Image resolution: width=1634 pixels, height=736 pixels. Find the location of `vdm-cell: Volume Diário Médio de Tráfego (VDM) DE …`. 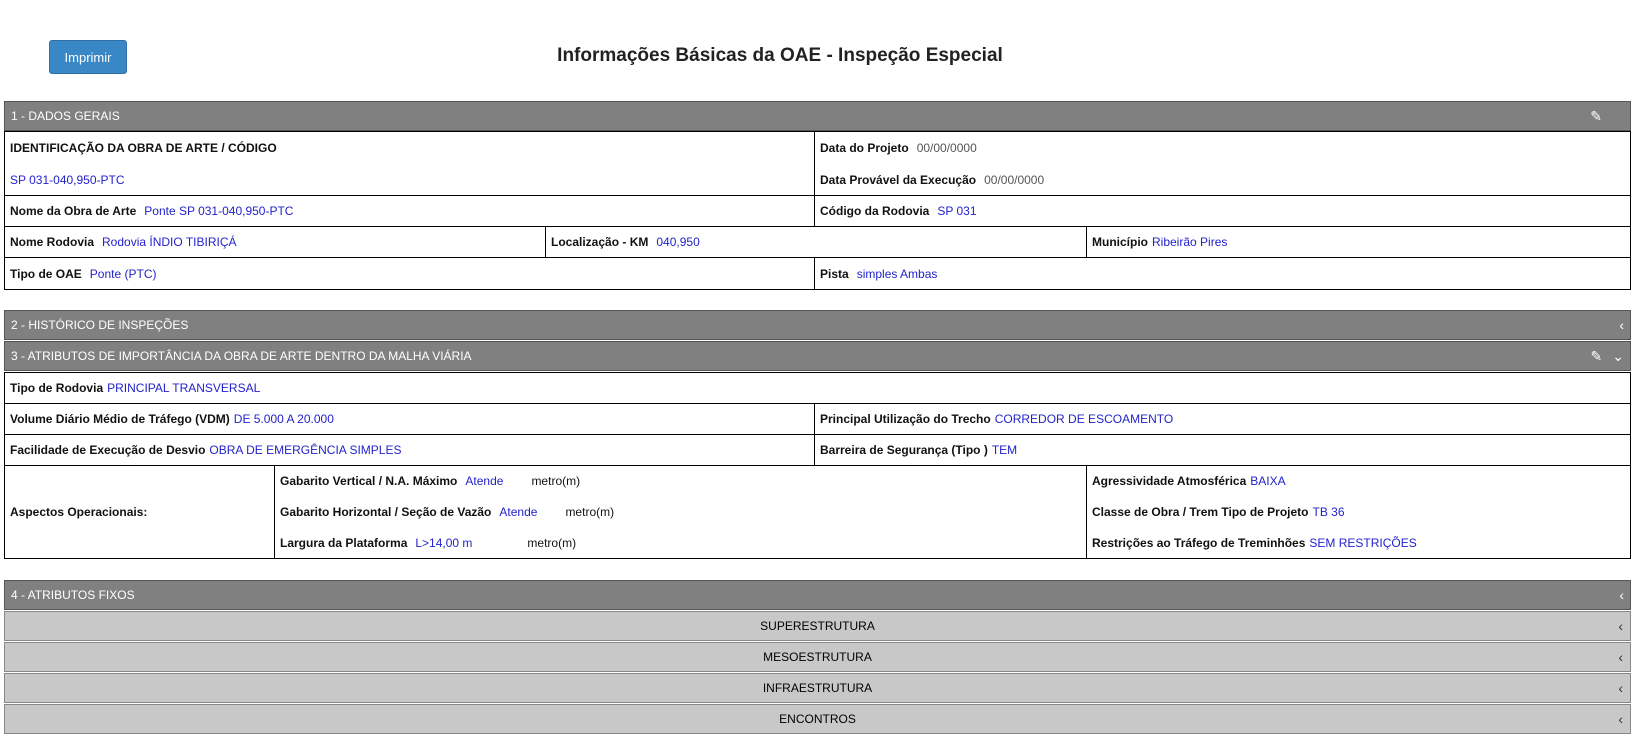

vdm-cell: Volume Diário Médio de Tráfego (VDM) DE … is located at coordinates (409, 419).